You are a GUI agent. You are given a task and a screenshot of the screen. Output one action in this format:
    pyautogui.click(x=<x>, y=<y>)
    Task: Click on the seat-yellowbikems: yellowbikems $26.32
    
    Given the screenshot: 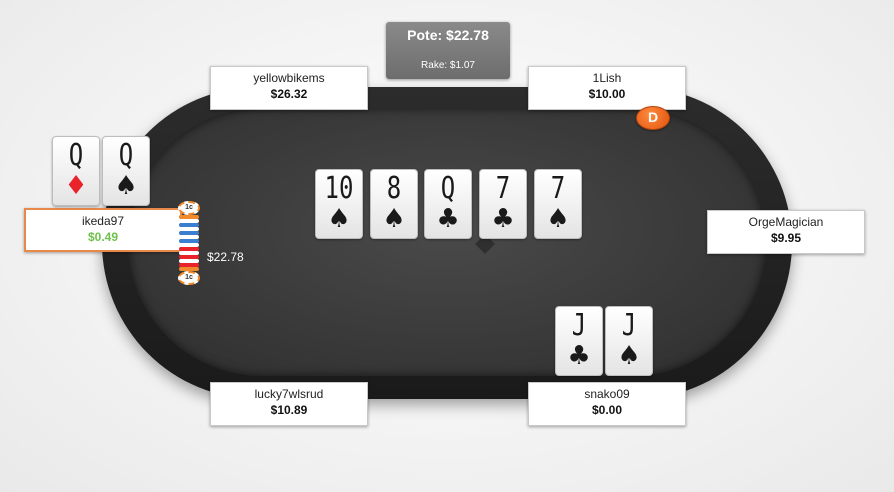 What is the action you would take?
    pyautogui.click(x=289, y=88)
    